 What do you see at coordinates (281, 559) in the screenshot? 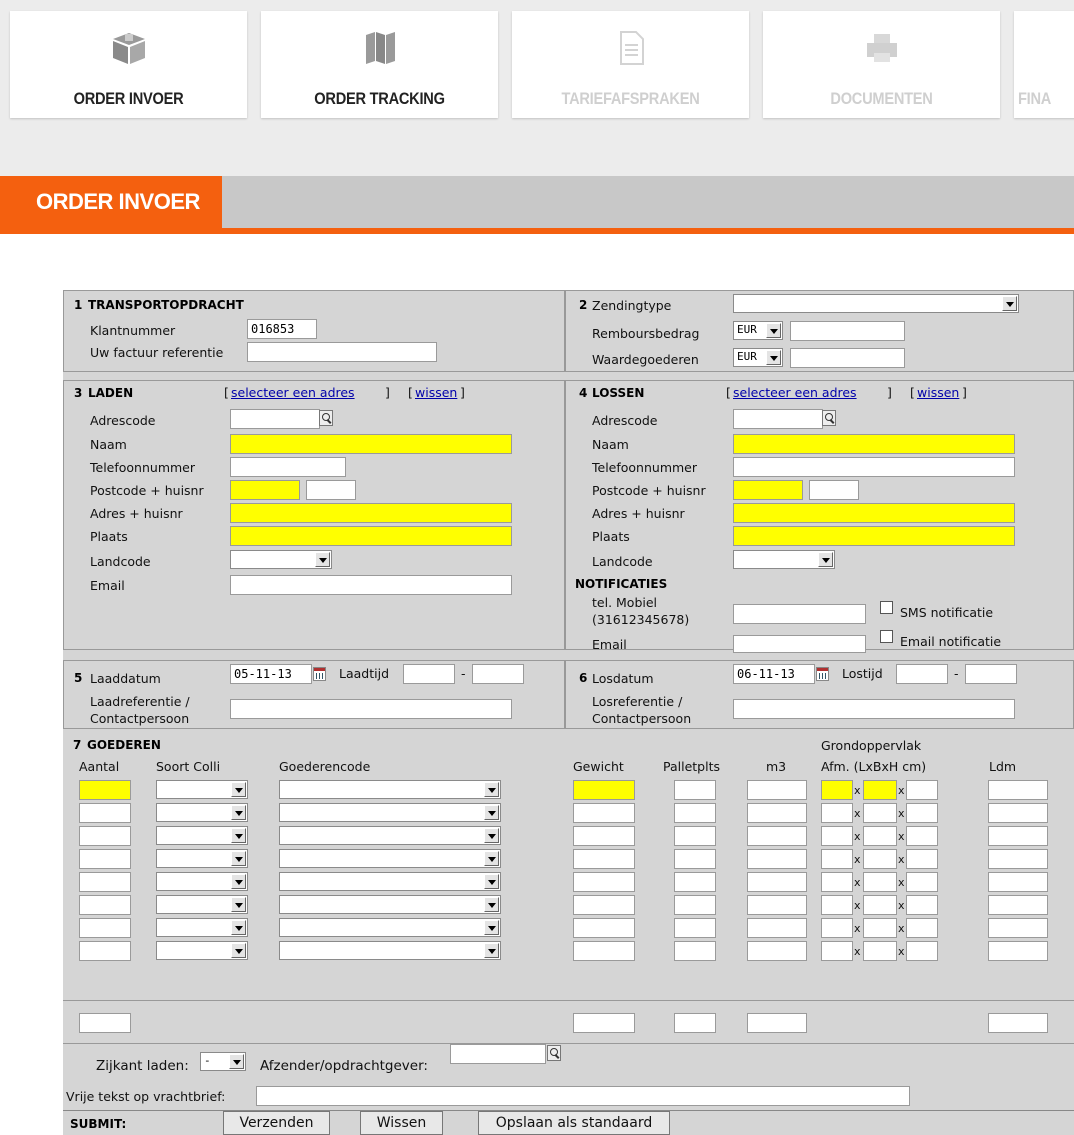
I see `laden-landcode-select` at bounding box center [281, 559].